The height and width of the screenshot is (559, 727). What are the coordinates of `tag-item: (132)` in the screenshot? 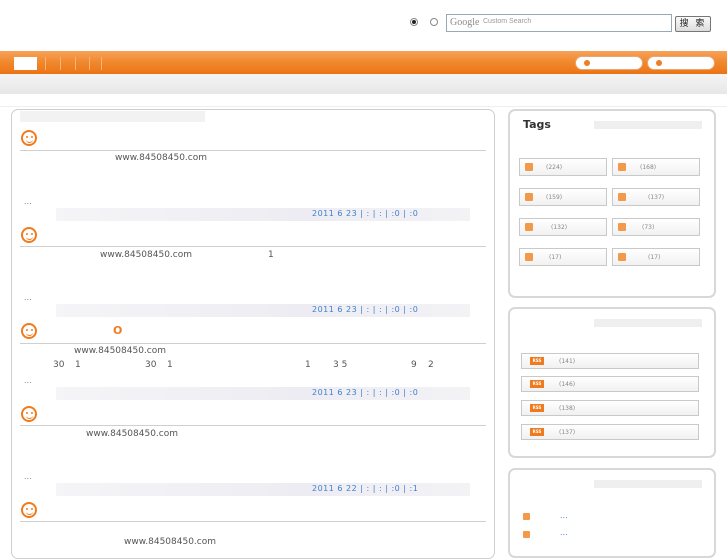 It's located at (563, 227).